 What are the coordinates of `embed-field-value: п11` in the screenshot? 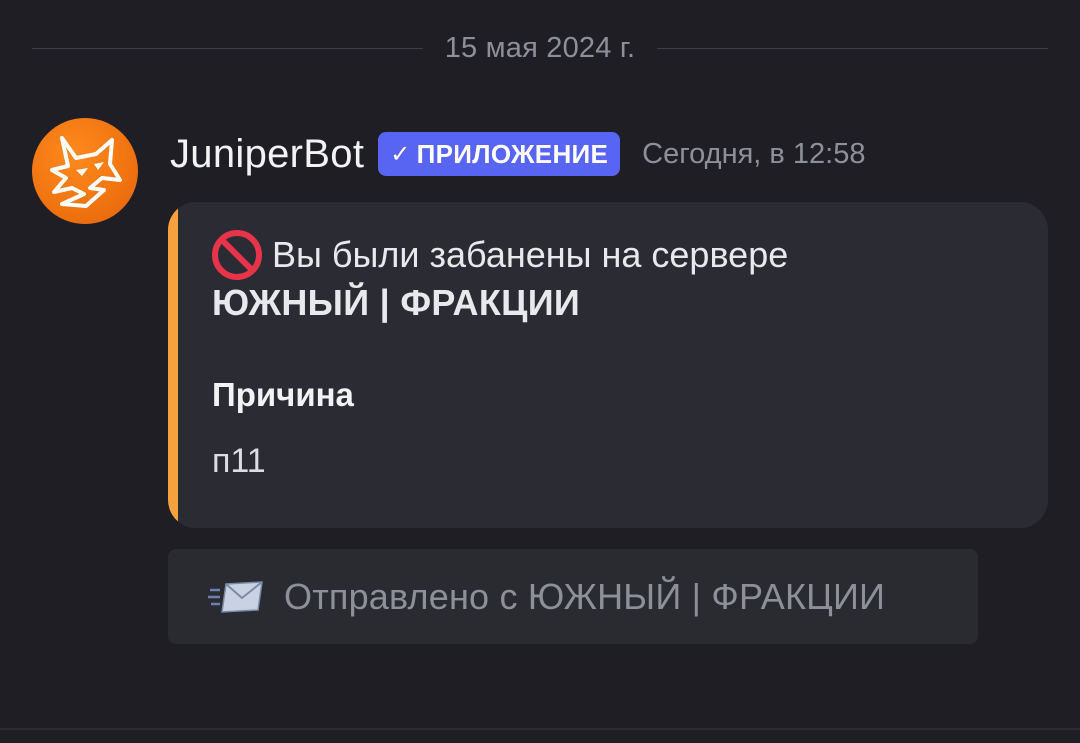 It's located at (239, 461).